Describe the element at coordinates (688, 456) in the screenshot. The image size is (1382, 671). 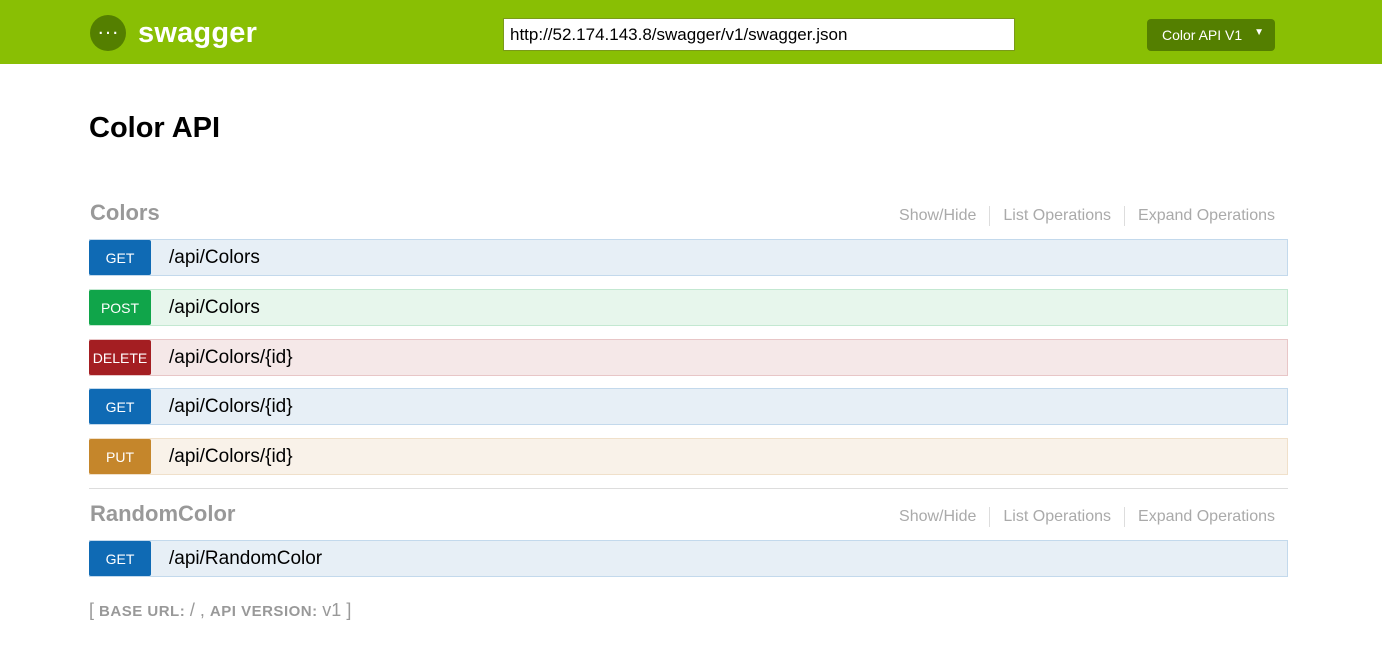
I see `operation-put-color: PUT /api/Colors/{id}` at that location.